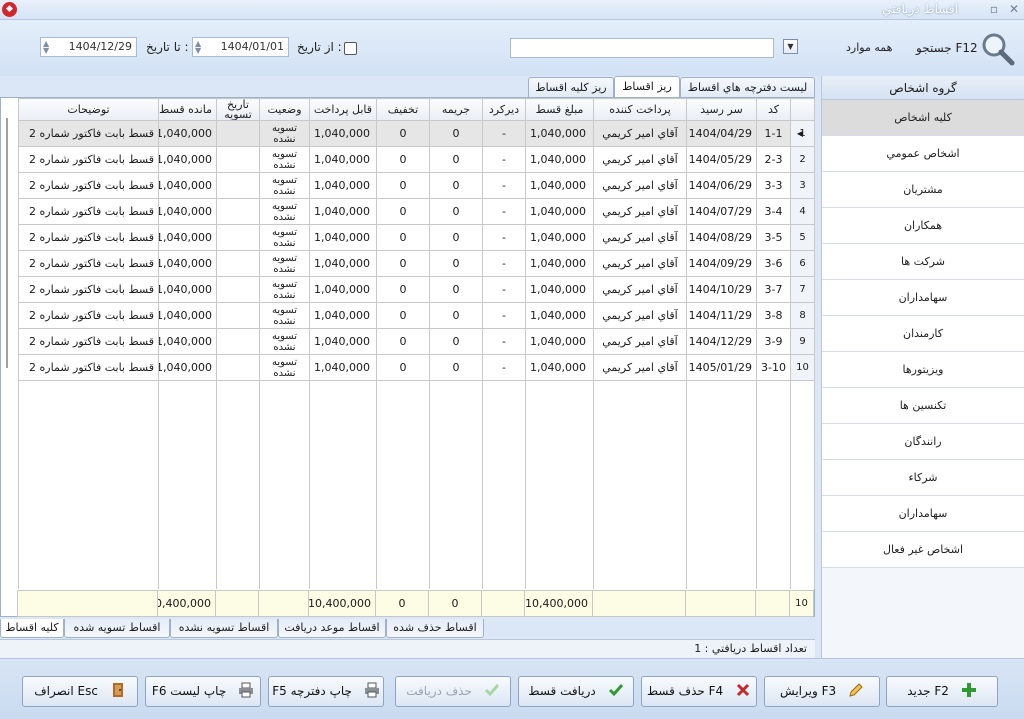  Describe the element at coordinates (117, 628) in the screenshot. I see `tab-settled-installments: اقساط تسويه شده` at that location.